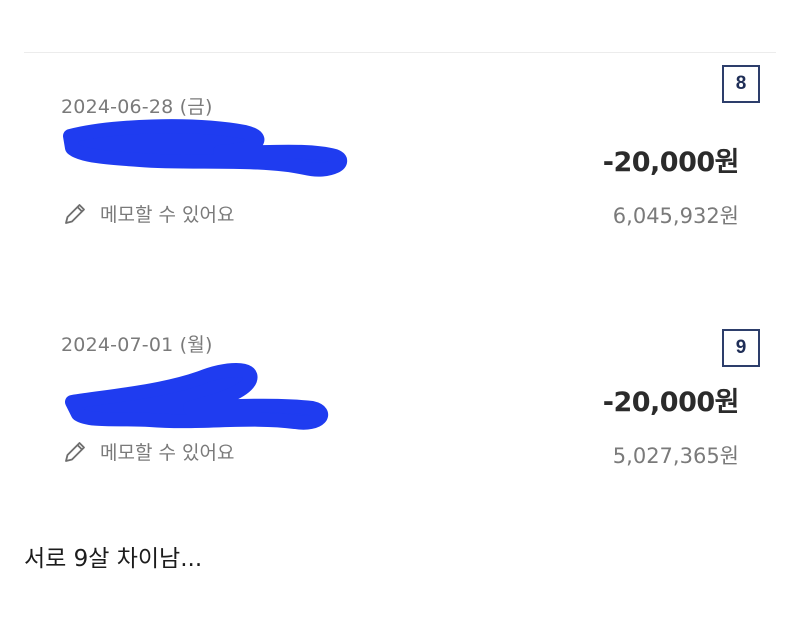  I want to click on transaction-balance: 5,027,365원, so click(675, 456).